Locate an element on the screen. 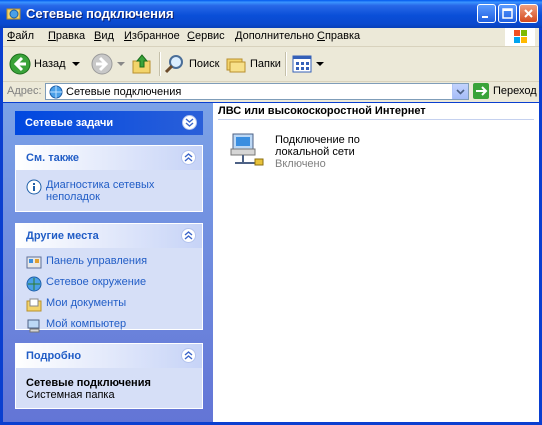  group-header: ЛВС или высокоскоростной Интернет is located at coordinates (376, 111).